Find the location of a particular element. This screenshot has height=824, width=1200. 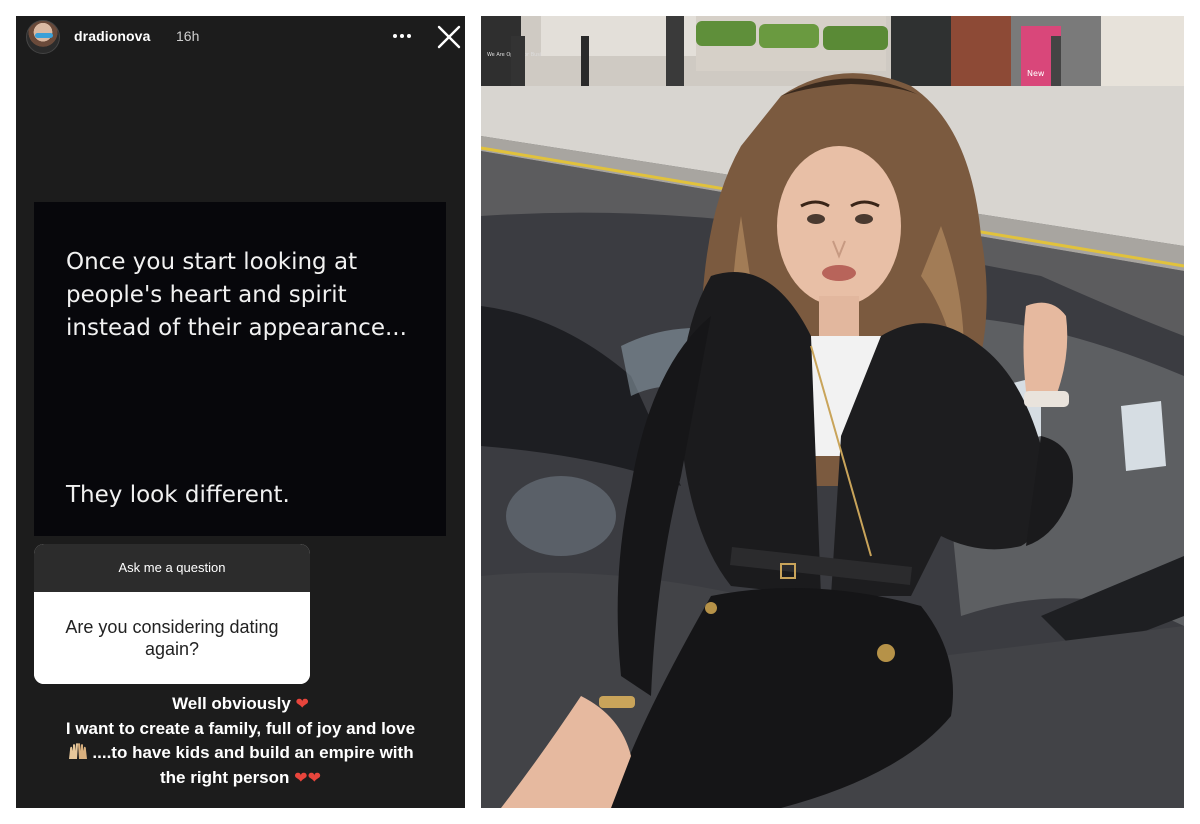

post-time: 16h is located at coordinates (188, 36).